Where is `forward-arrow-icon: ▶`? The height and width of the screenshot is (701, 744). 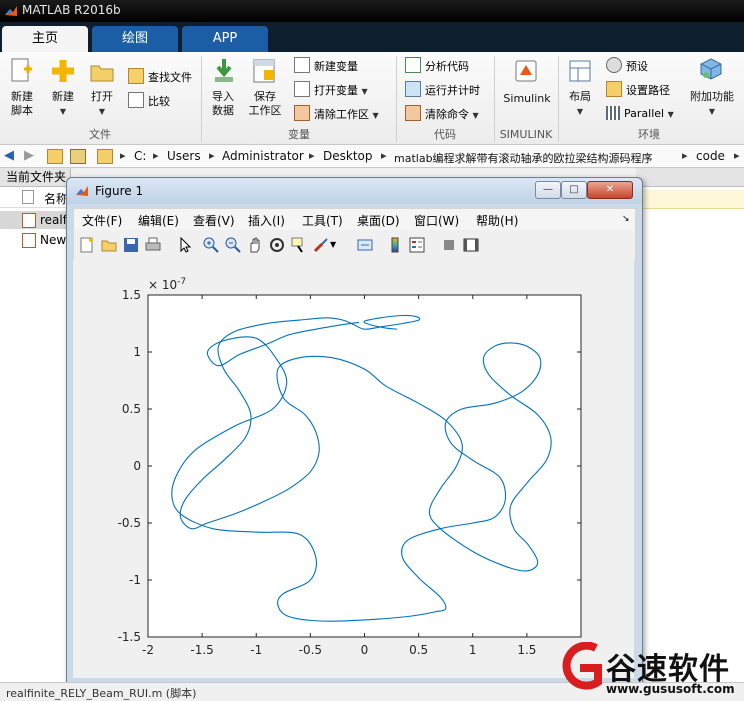
forward-arrow-icon: ▶ is located at coordinates (29, 155).